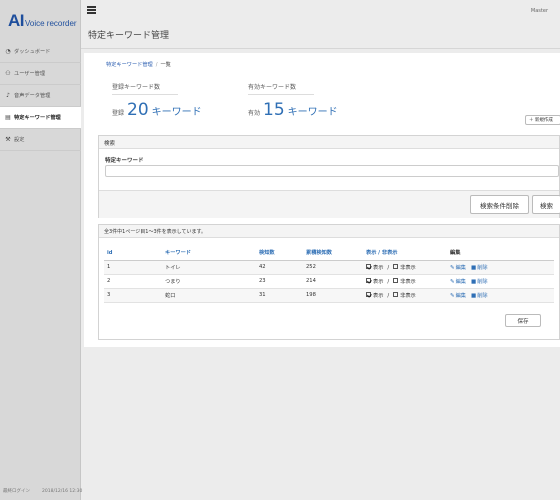 The height and width of the screenshot is (500, 560). What do you see at coordinates (19, 140) in the screenshot?
I see `sidebar-item-label: 設定` at bounding box center [19, 140].